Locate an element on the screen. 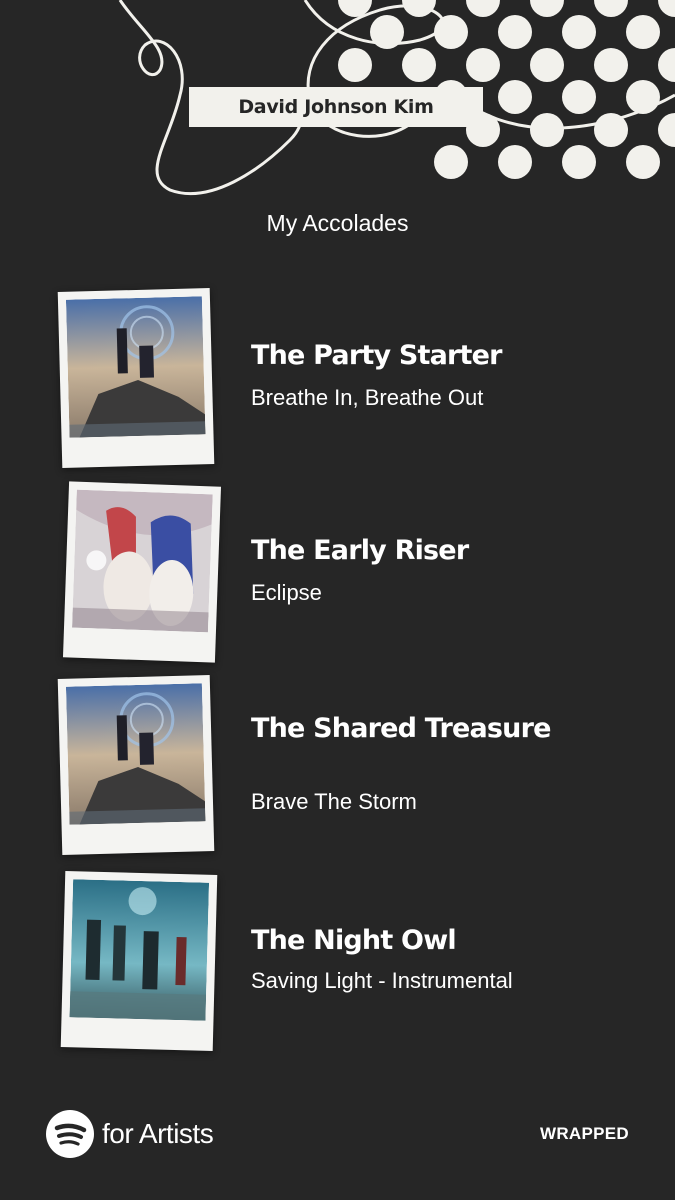 This screenshot has height=1200, width=675. accolade-track: Breathe In, Breathe Out is located at coordinates (367, 397).